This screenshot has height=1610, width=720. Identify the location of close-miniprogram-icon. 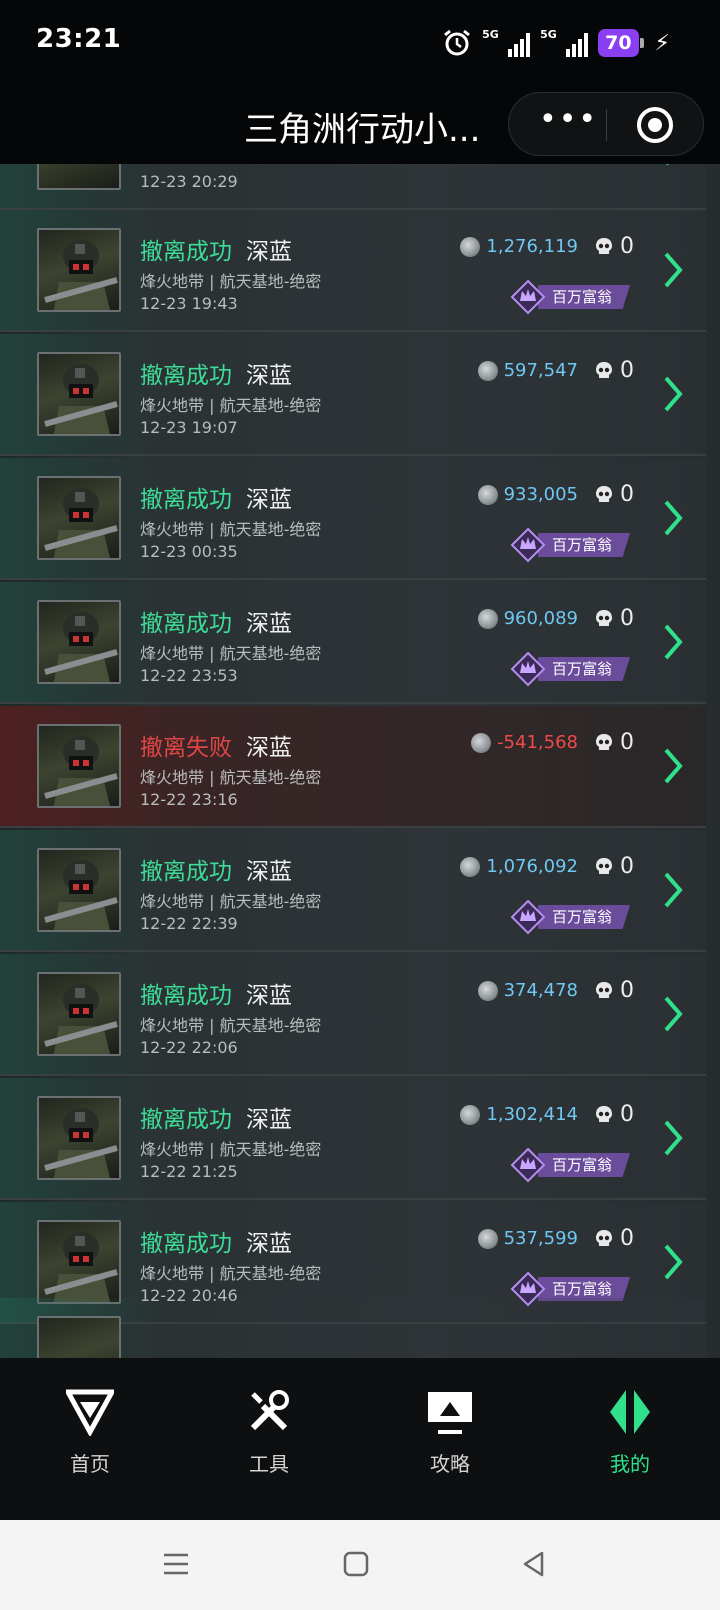
(655, 125).